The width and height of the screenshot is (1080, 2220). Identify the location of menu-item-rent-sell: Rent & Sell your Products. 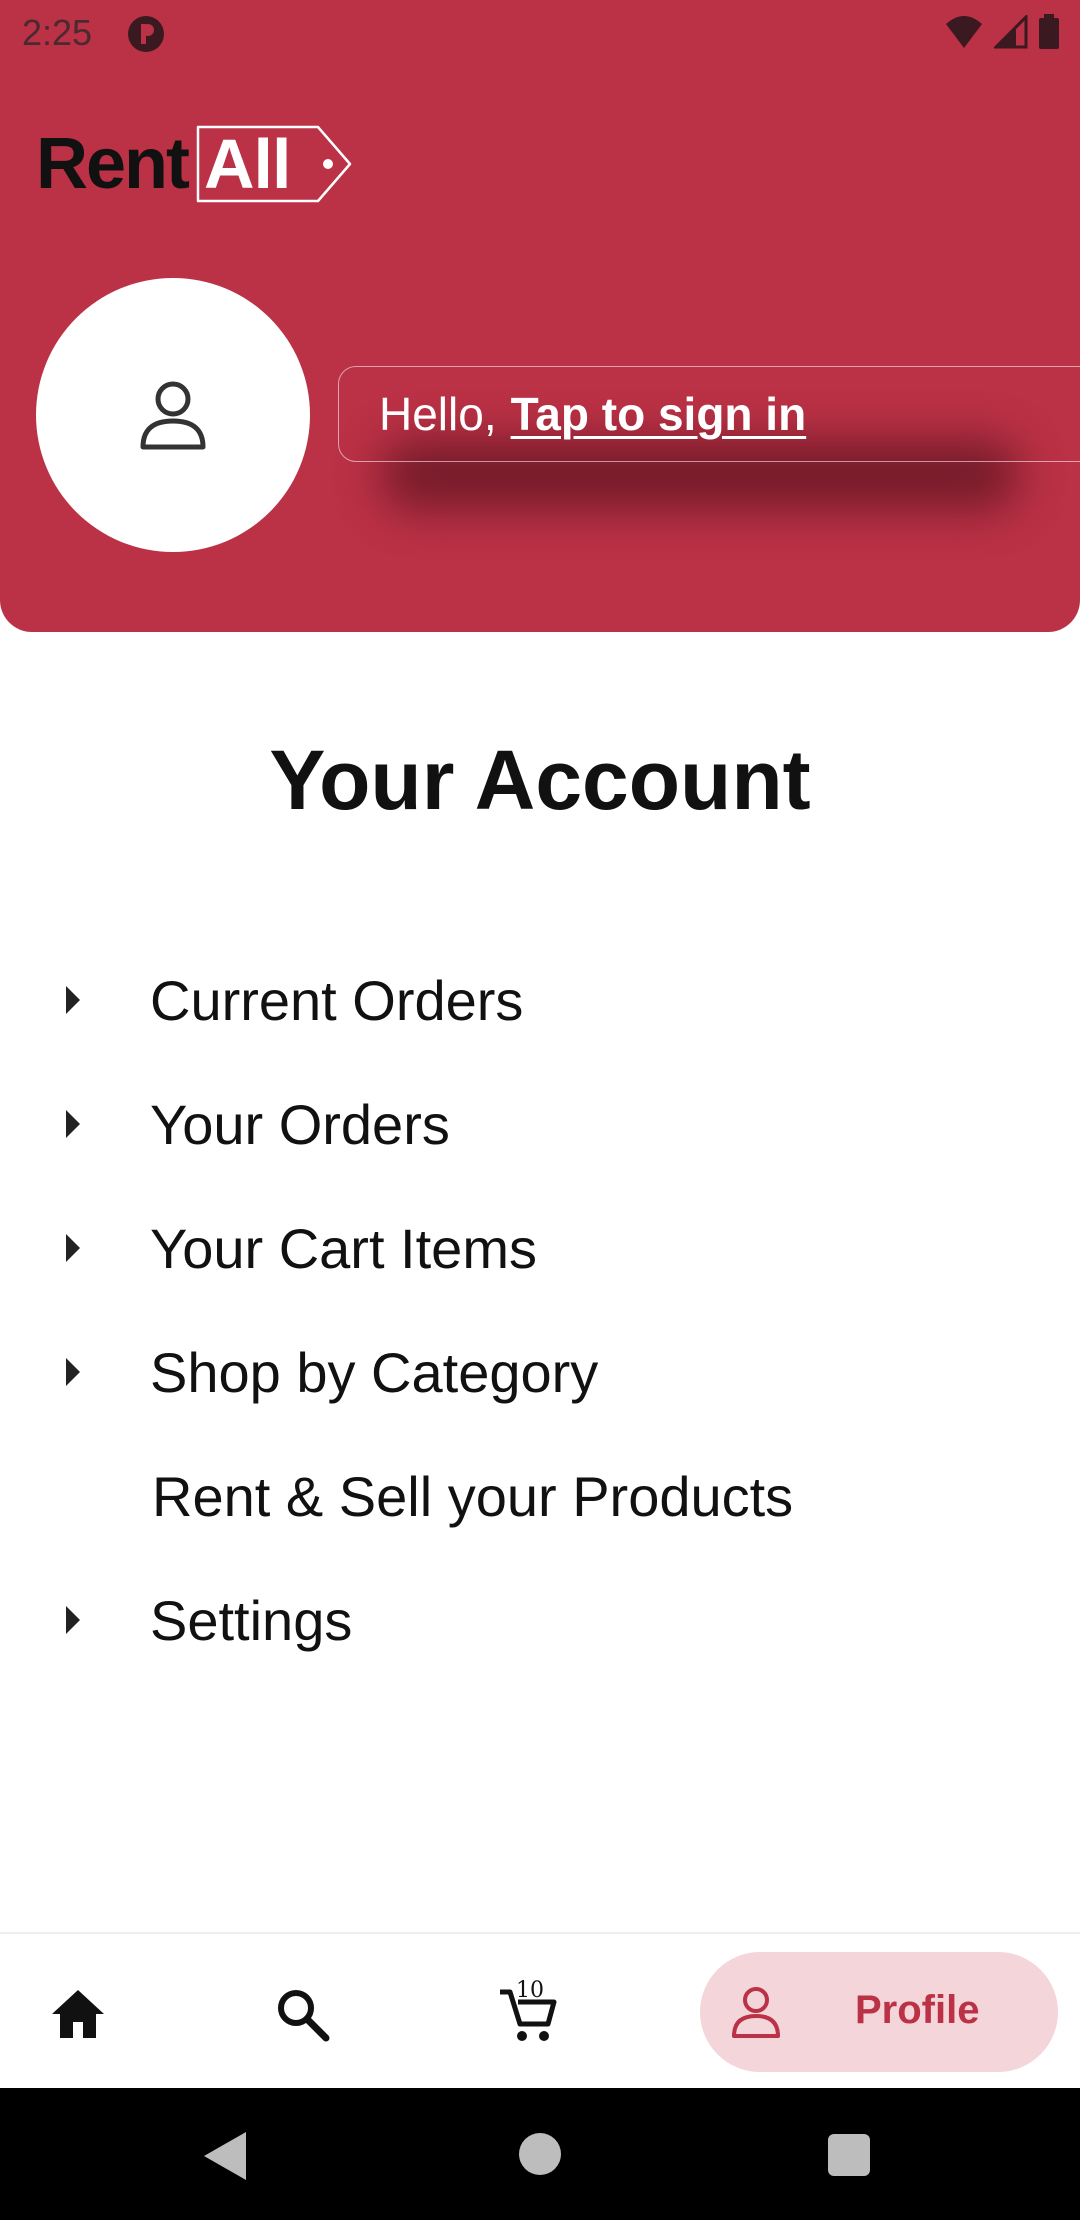
(540, 1496).